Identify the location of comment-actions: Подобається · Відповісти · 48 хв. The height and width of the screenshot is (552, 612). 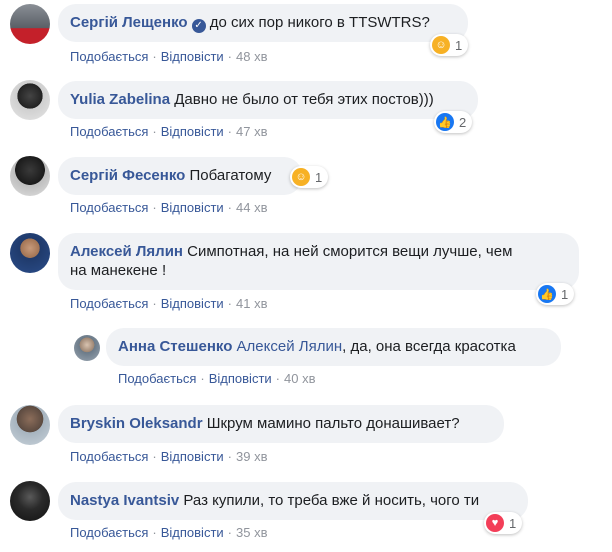
(169, 56).